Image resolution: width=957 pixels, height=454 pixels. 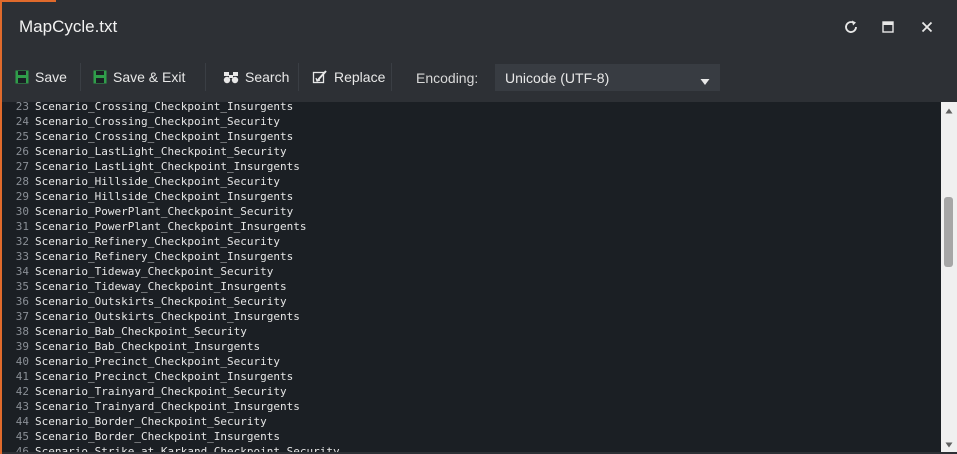 What do you see at coordinates (471, 346) in the screenshot?
I see `editor-line: 39 Scenario_Bab_Checkpoint_Insurgents` at bounding box center [471, 346].